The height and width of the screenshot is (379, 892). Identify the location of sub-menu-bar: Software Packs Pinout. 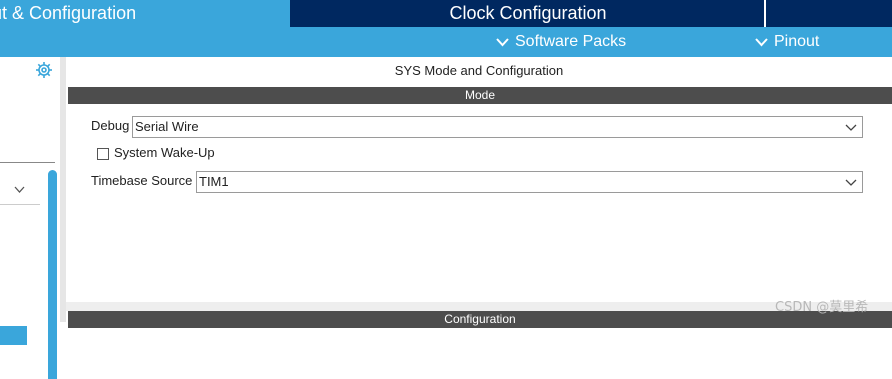
(446, 42).